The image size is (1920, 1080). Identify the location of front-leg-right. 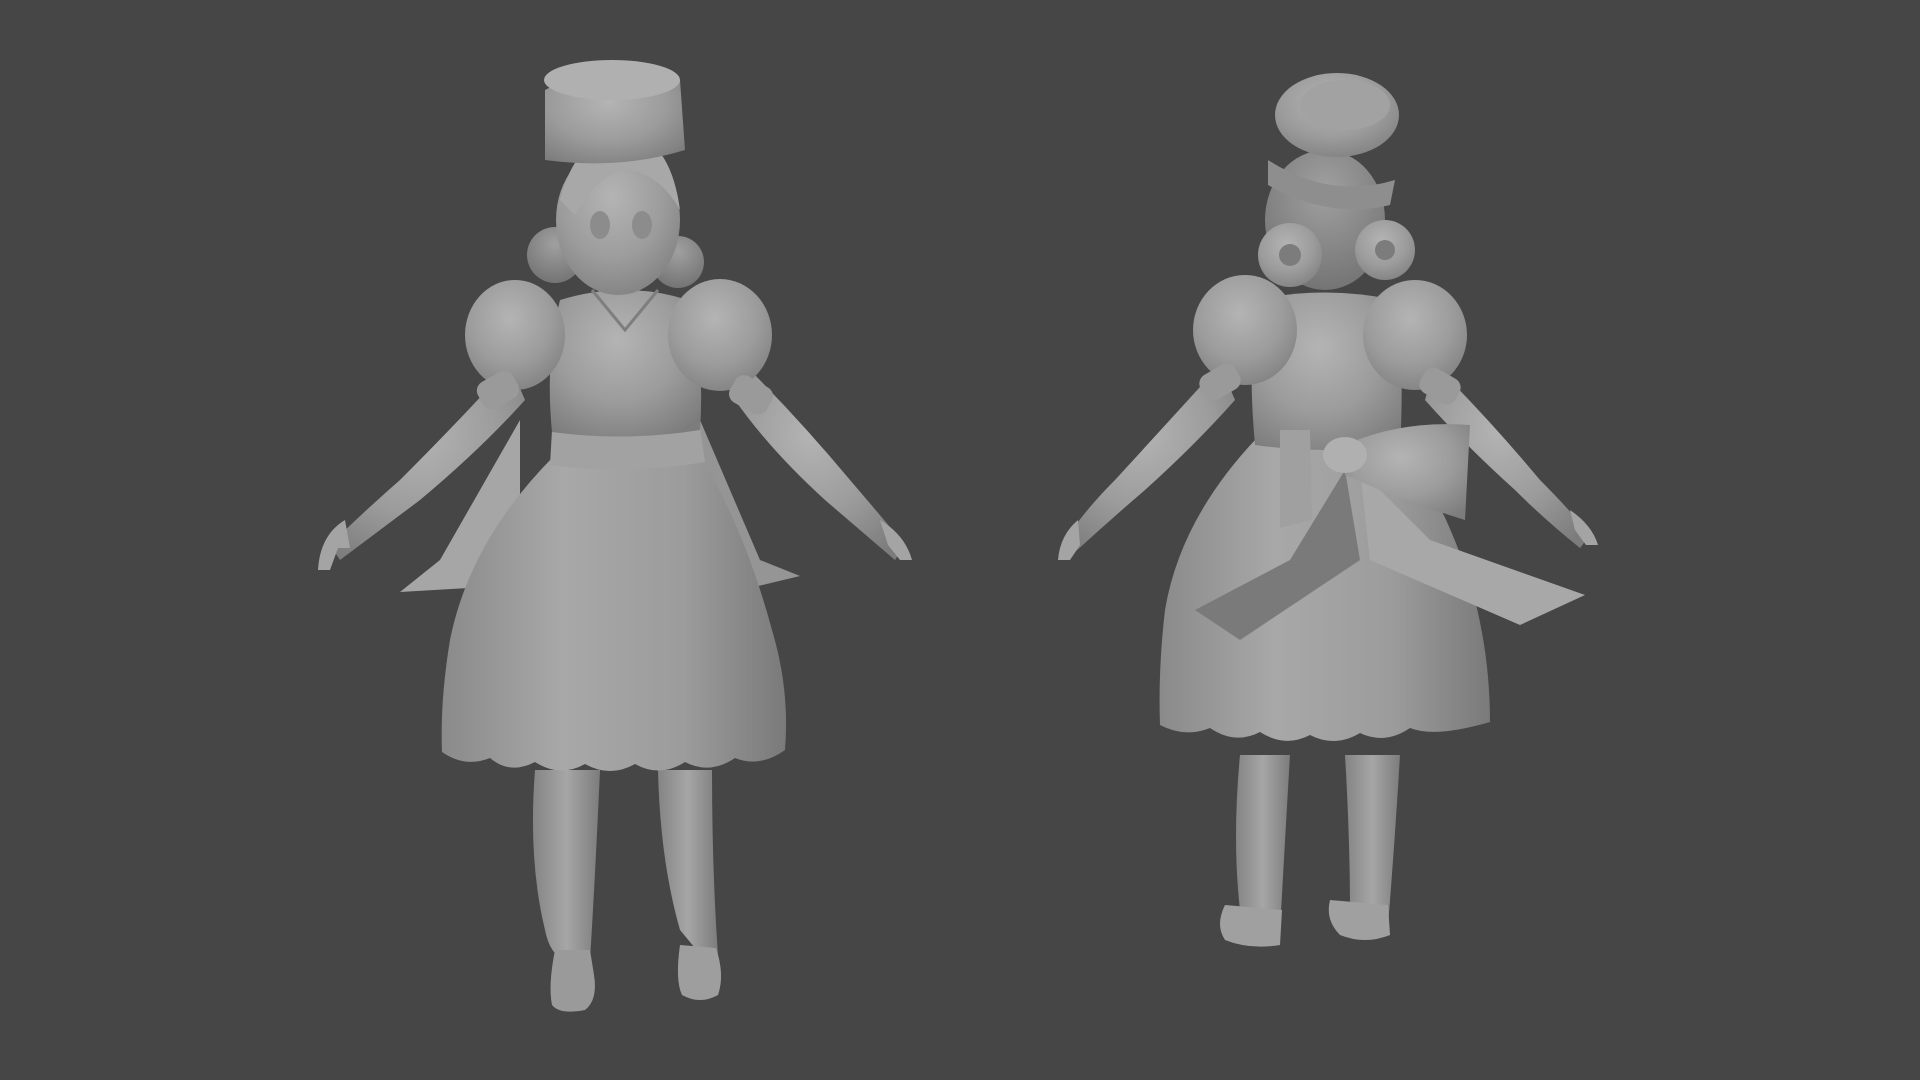
(688, 865).